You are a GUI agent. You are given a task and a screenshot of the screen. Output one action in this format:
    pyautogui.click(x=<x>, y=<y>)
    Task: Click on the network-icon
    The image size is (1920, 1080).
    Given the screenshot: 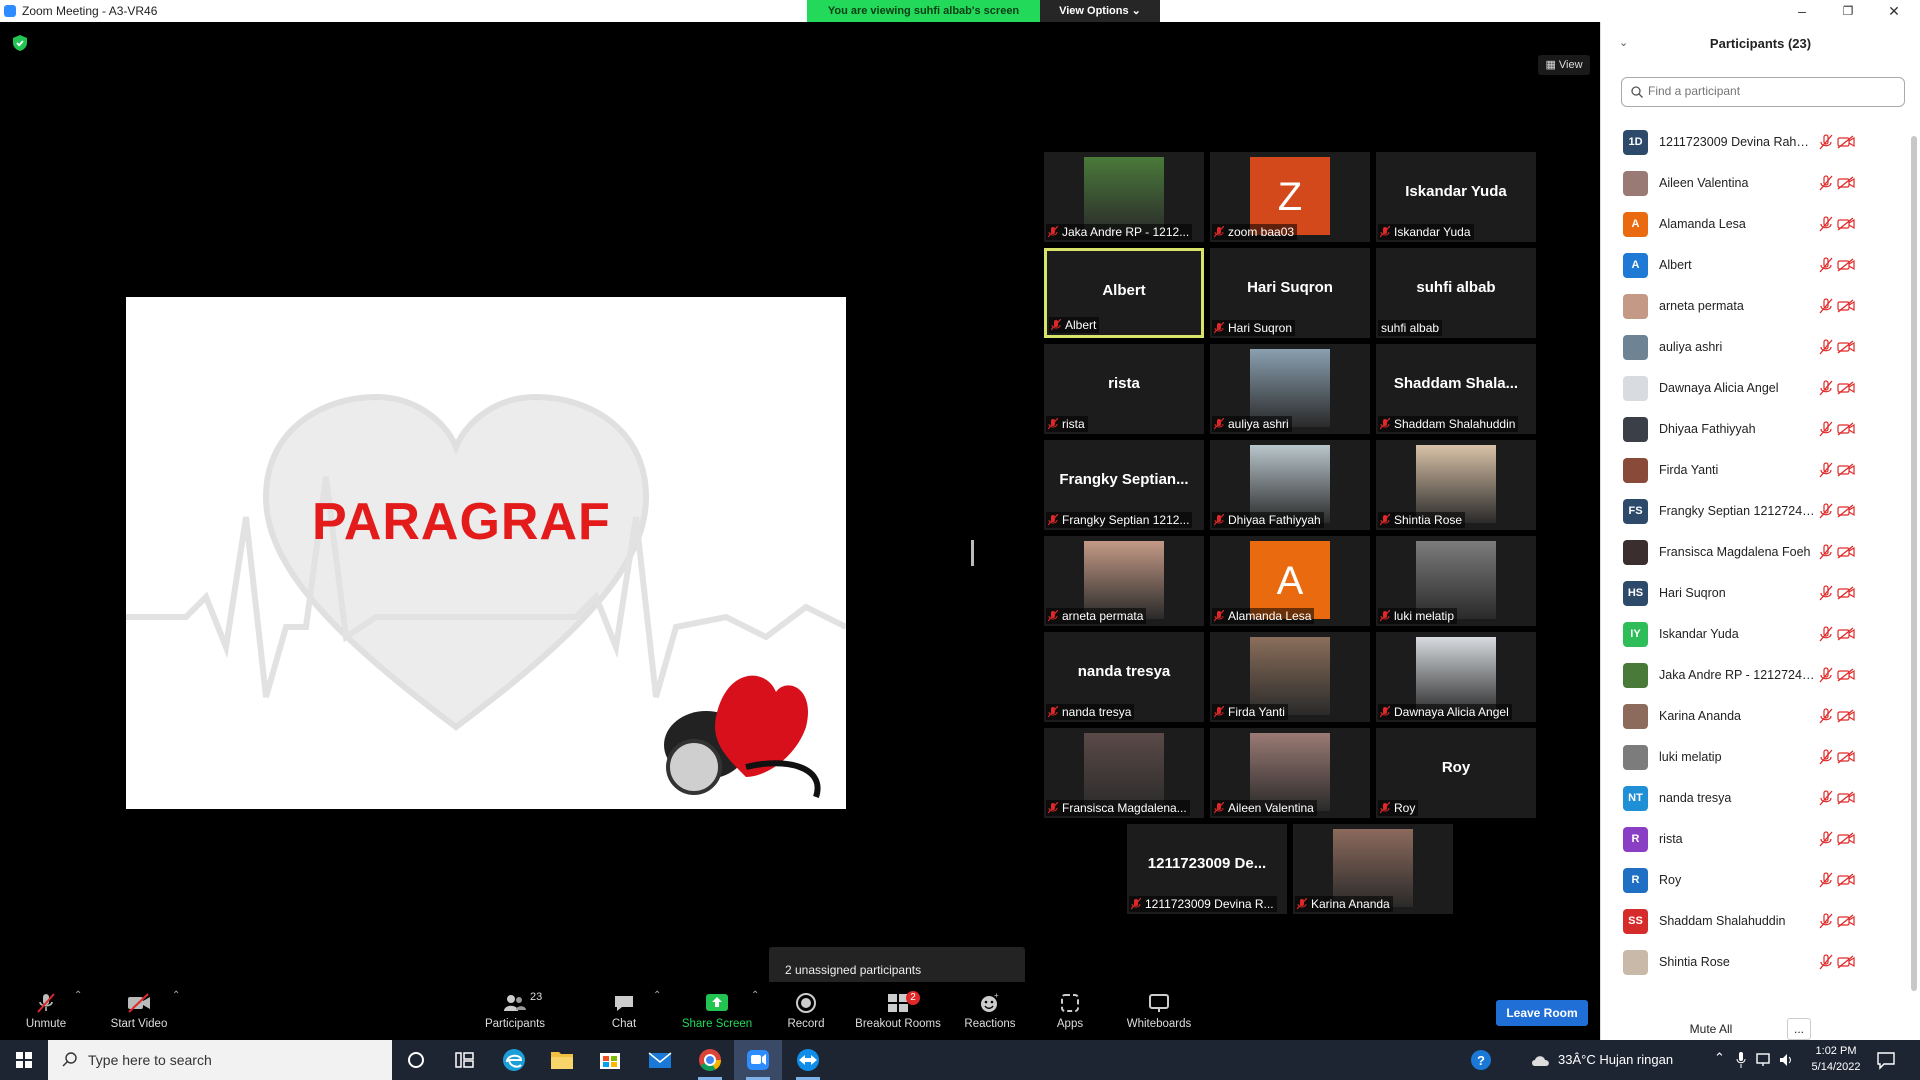 What is the action you would take?
    pyautogui.click(x=1765, y=1060)
    